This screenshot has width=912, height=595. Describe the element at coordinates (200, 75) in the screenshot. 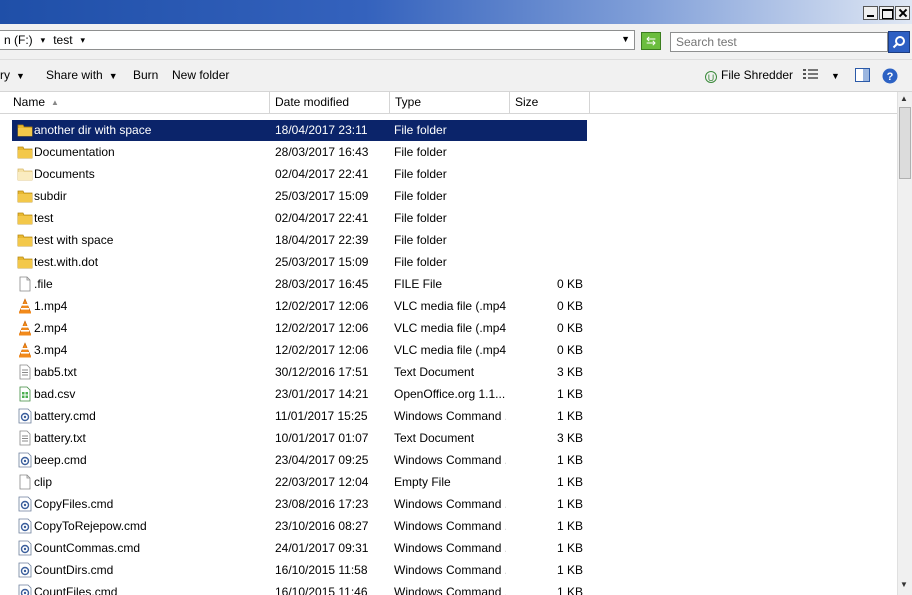

I see `new-folder-button: New folder` at that location.